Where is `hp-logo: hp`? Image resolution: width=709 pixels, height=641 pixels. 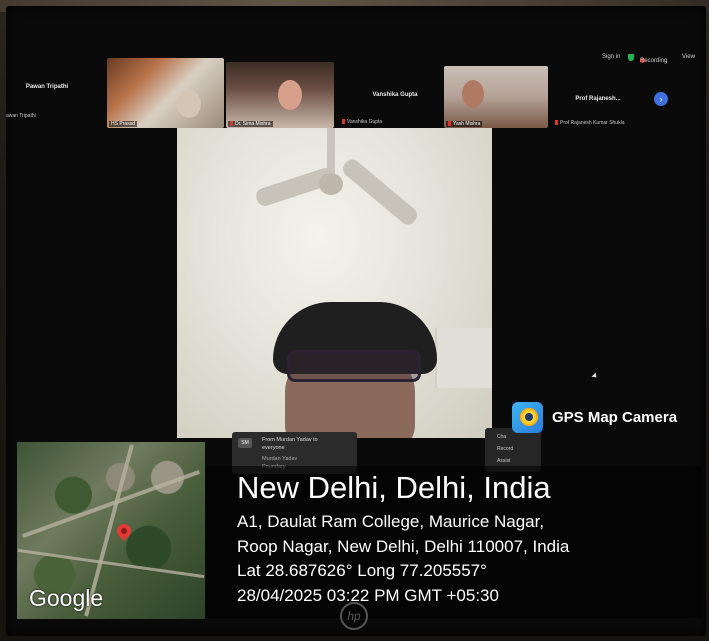
hp-logo: hp is located at coordinates (354, 616).